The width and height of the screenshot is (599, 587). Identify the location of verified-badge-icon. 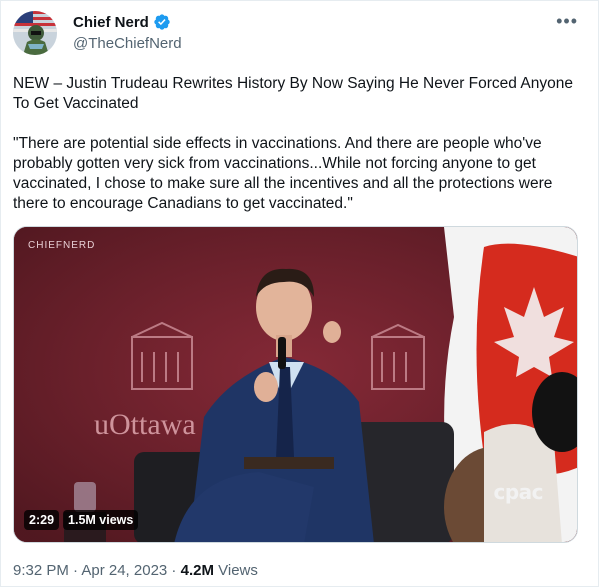
(162, 22).